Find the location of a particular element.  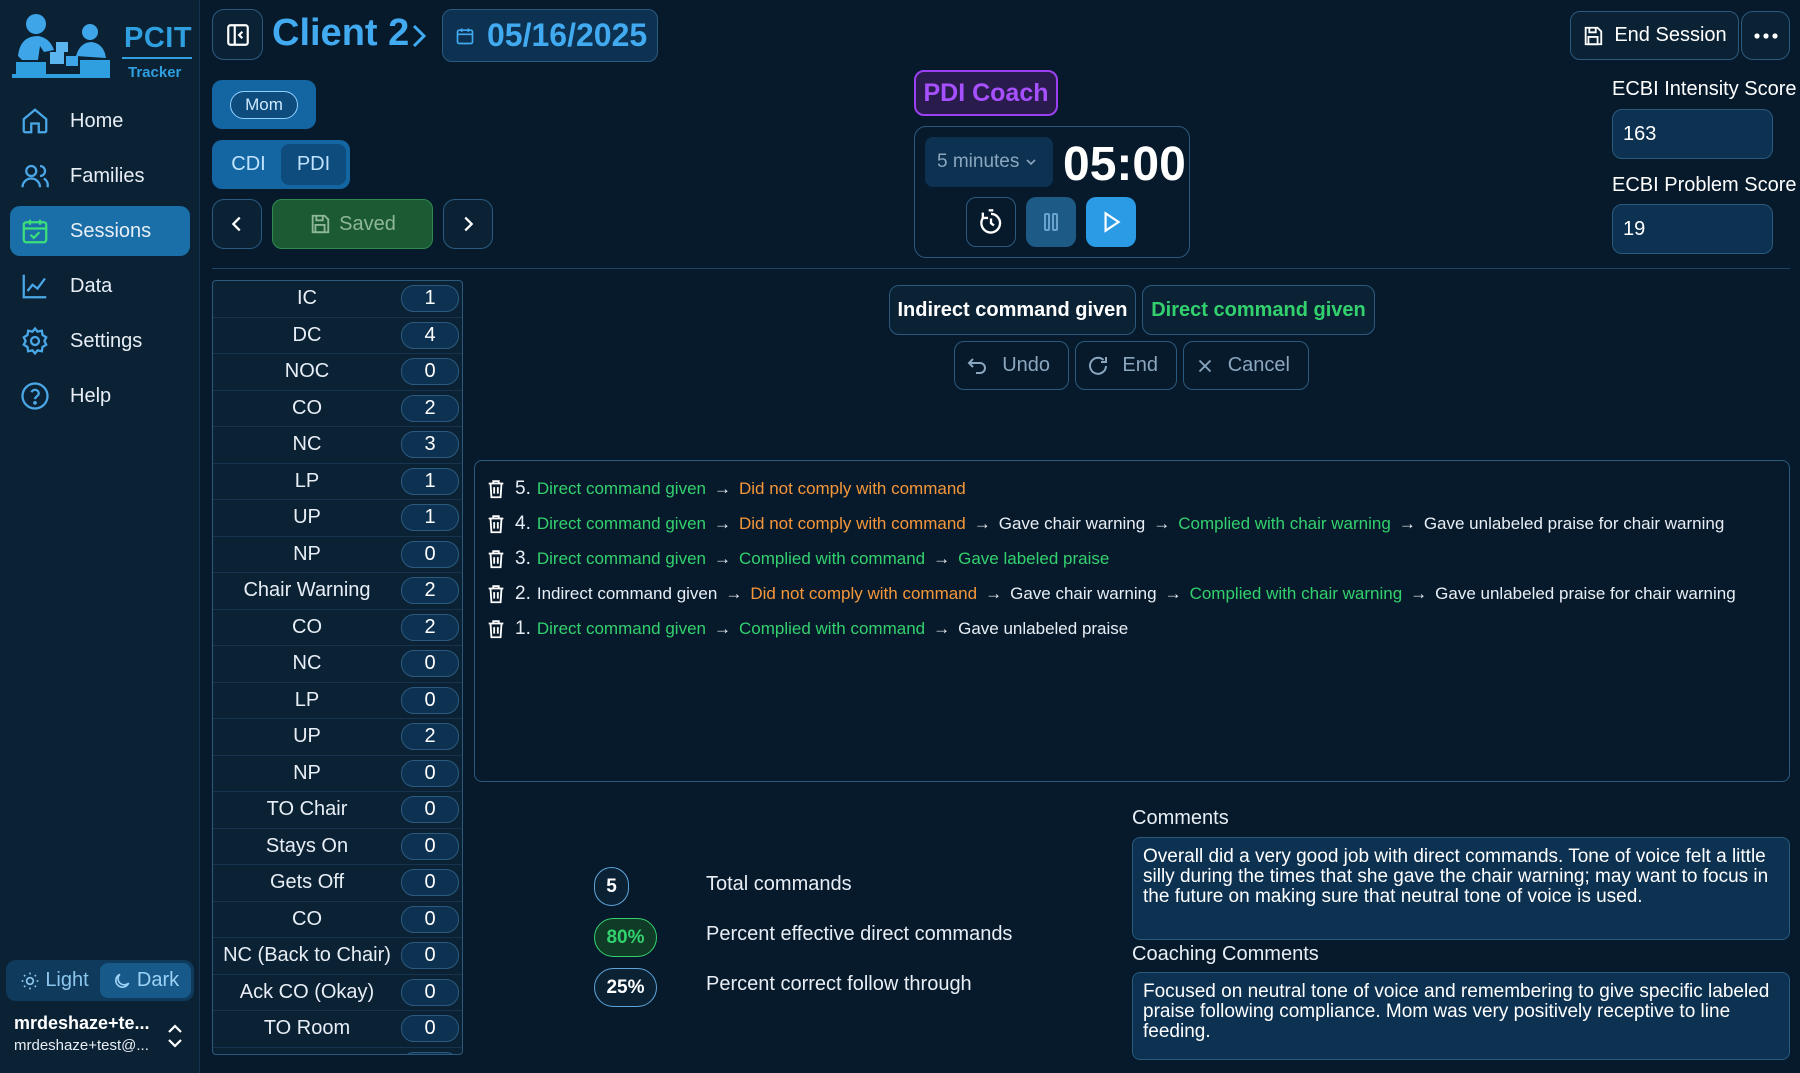

users-icon is located at coordinates (35, 176).